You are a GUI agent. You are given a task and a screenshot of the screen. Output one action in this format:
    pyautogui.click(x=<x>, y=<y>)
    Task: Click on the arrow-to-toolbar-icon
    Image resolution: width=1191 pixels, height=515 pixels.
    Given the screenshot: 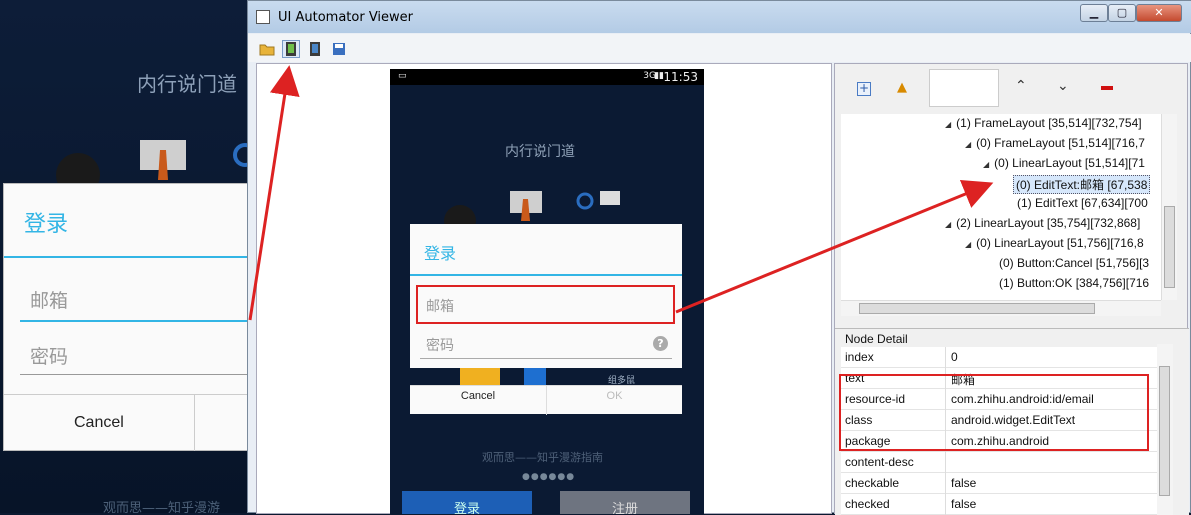 What is the action you would take?
    pyautogui.click(x=274, y=193)
    